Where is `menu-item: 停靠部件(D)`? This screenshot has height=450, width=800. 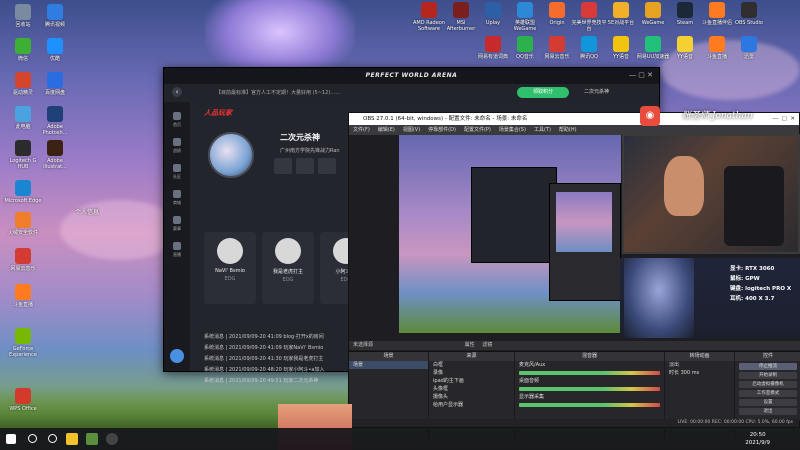 menu-item: 停靠部件(D) is located at coordinates (442, 130).